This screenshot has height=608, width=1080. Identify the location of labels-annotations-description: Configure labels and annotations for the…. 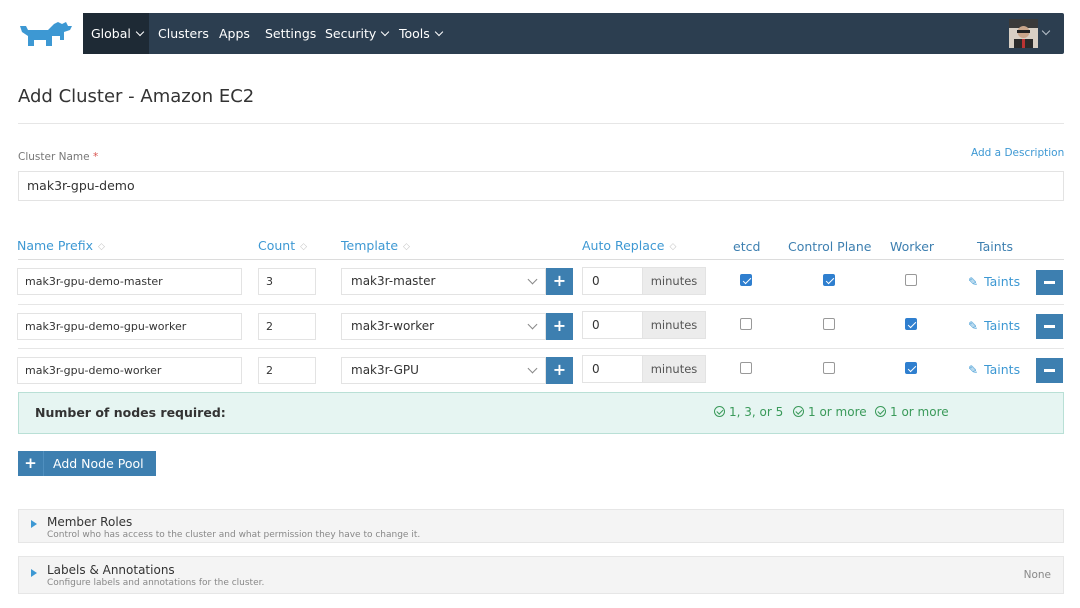
(156, 583).